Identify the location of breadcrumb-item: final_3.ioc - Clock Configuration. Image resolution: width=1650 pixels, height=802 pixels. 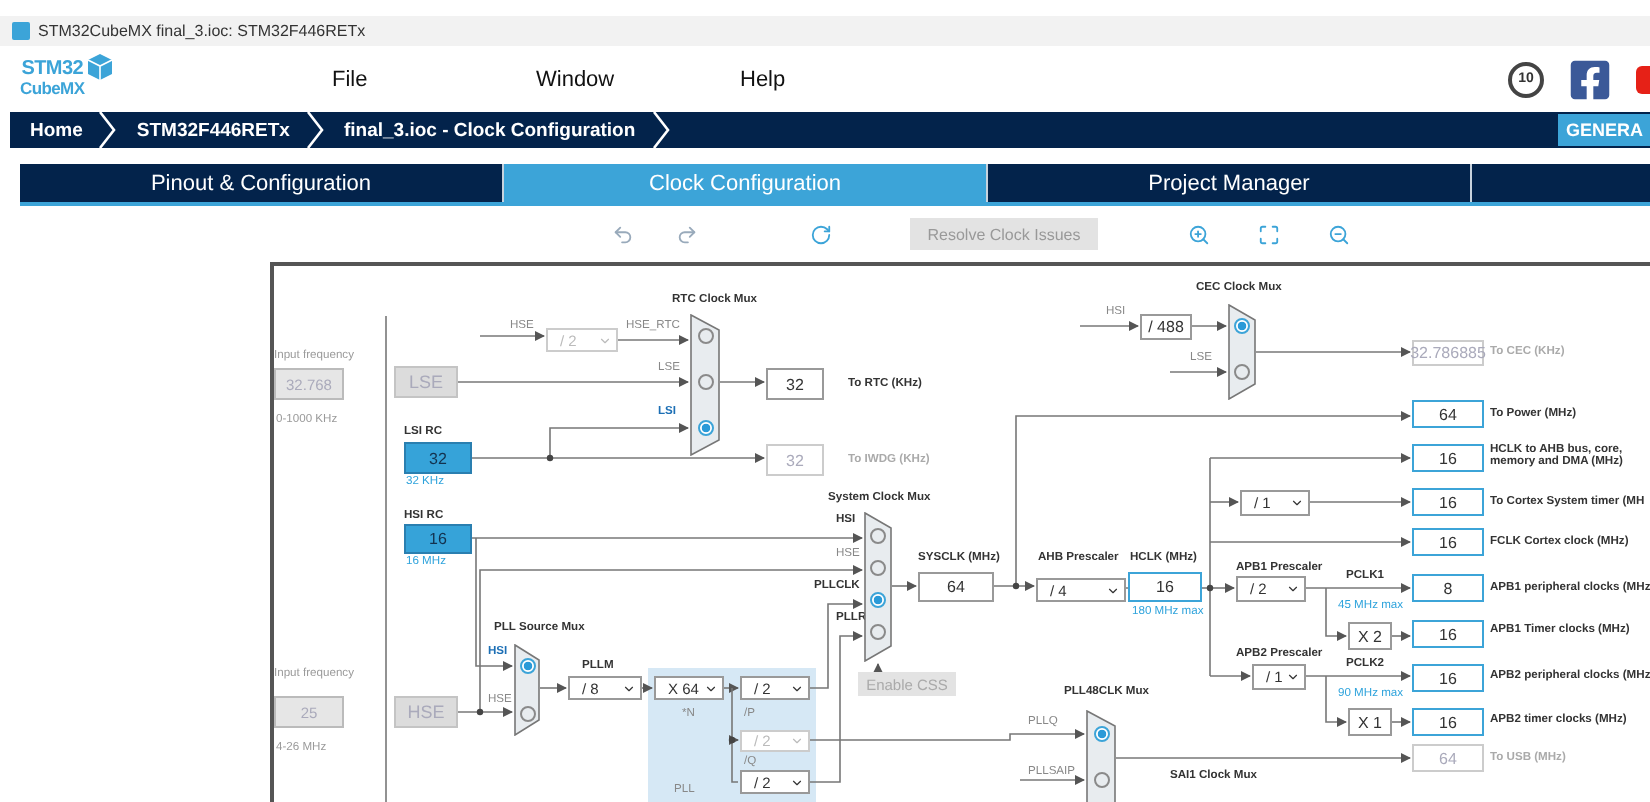
(487, 130).